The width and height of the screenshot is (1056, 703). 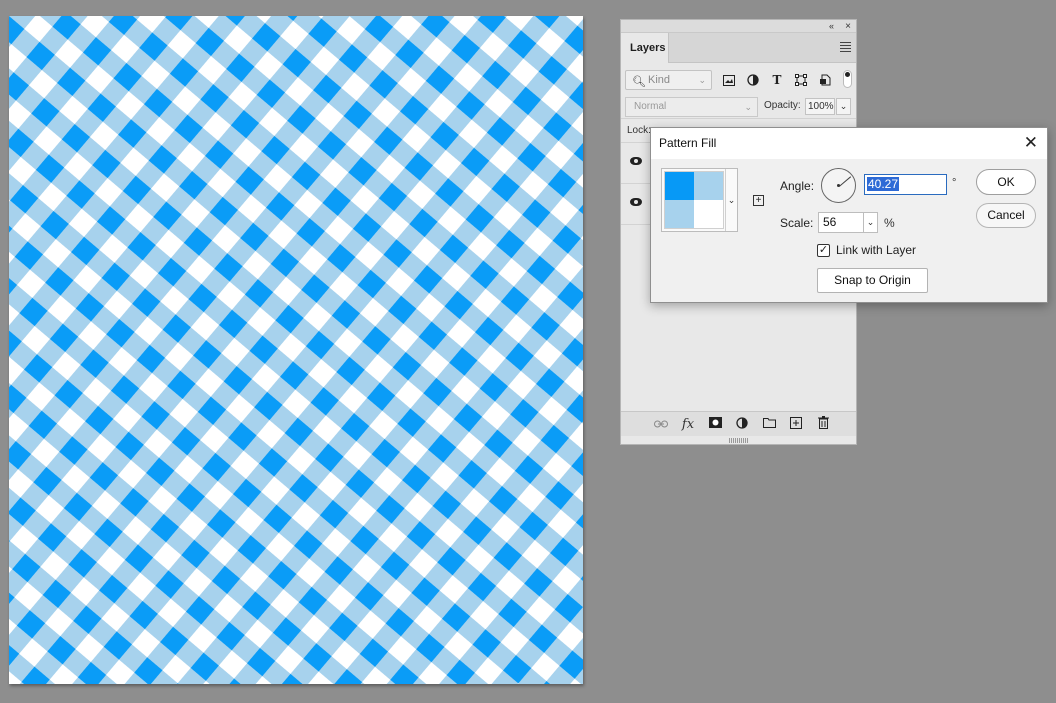 I want to click on kind-filter-label: Kind, so click(x=659, y=80).